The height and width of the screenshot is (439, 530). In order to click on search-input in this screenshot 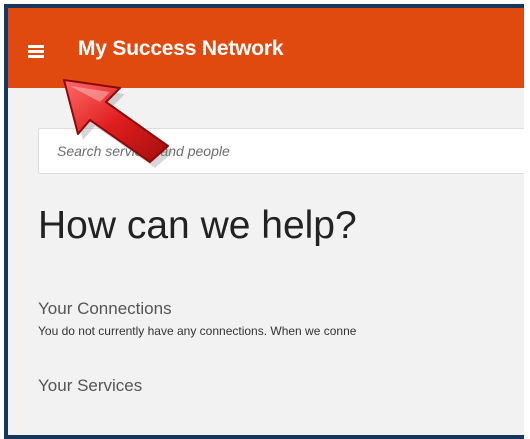, I will do `click(281, 151)`.